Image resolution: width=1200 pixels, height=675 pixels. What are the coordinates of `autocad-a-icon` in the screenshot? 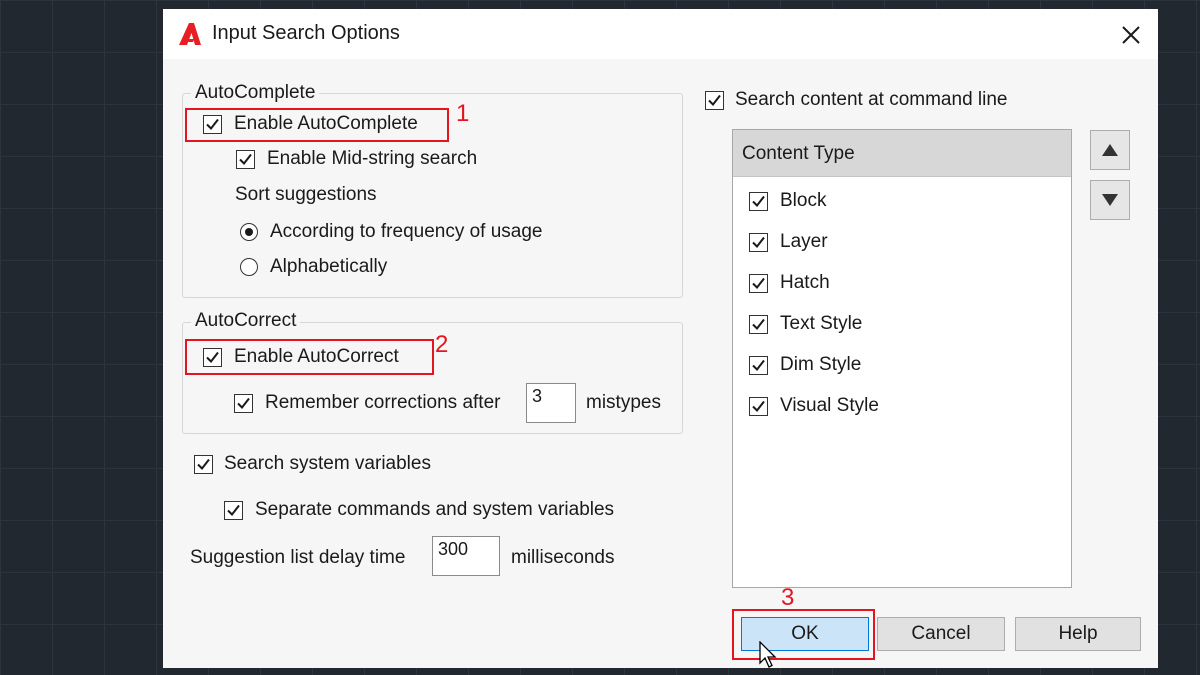 It's located at (190, 34).